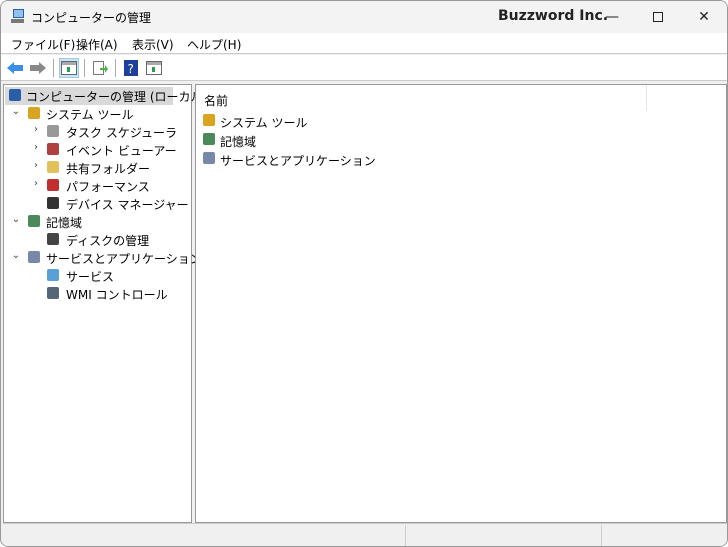  Describe the element at coordinates (97, 44) in the screenshot. I see `menu-action: 操作(A)` at that location.